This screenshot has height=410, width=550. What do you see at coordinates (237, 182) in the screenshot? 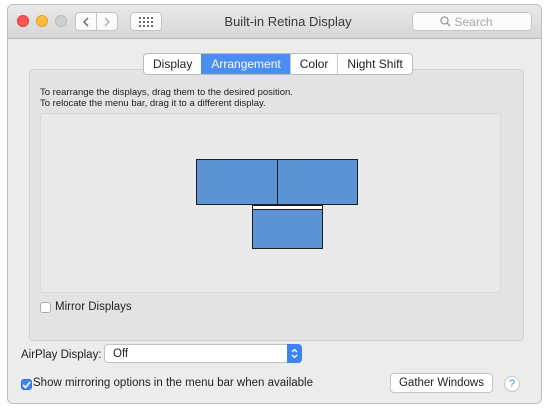
I see `display-left` at bounding box center [237, 182].